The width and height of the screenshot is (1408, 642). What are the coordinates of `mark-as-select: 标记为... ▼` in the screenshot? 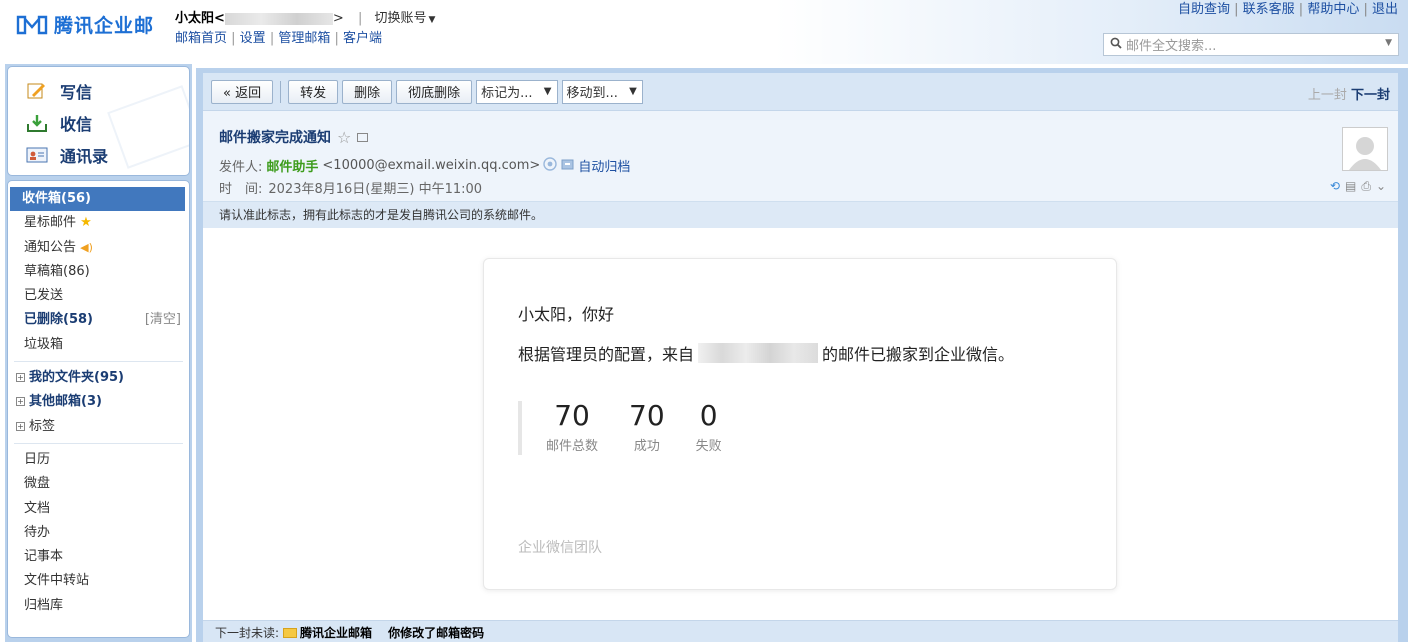 It's located at (517, 91).